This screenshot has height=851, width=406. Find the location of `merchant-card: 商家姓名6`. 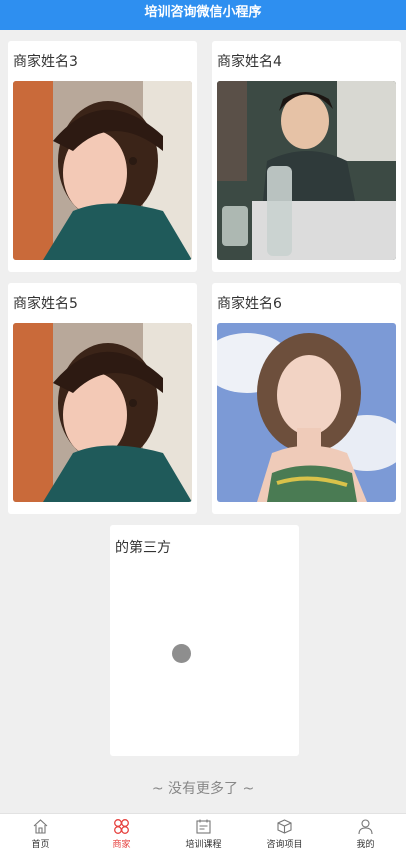

merchant-card: 商家姓名6 is located at coordinates (306, 398).